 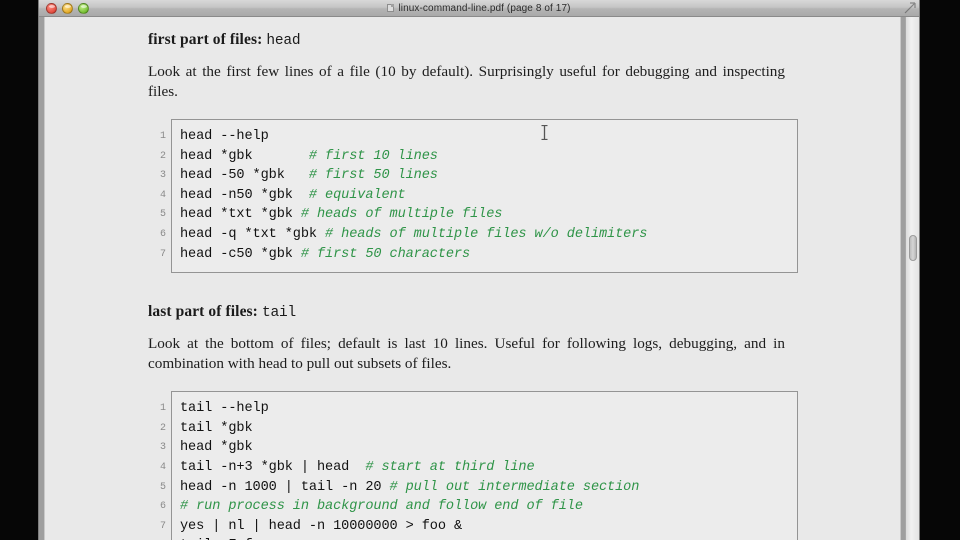 I want to click on vertical-scrollbar, so click(x=912, y=278).